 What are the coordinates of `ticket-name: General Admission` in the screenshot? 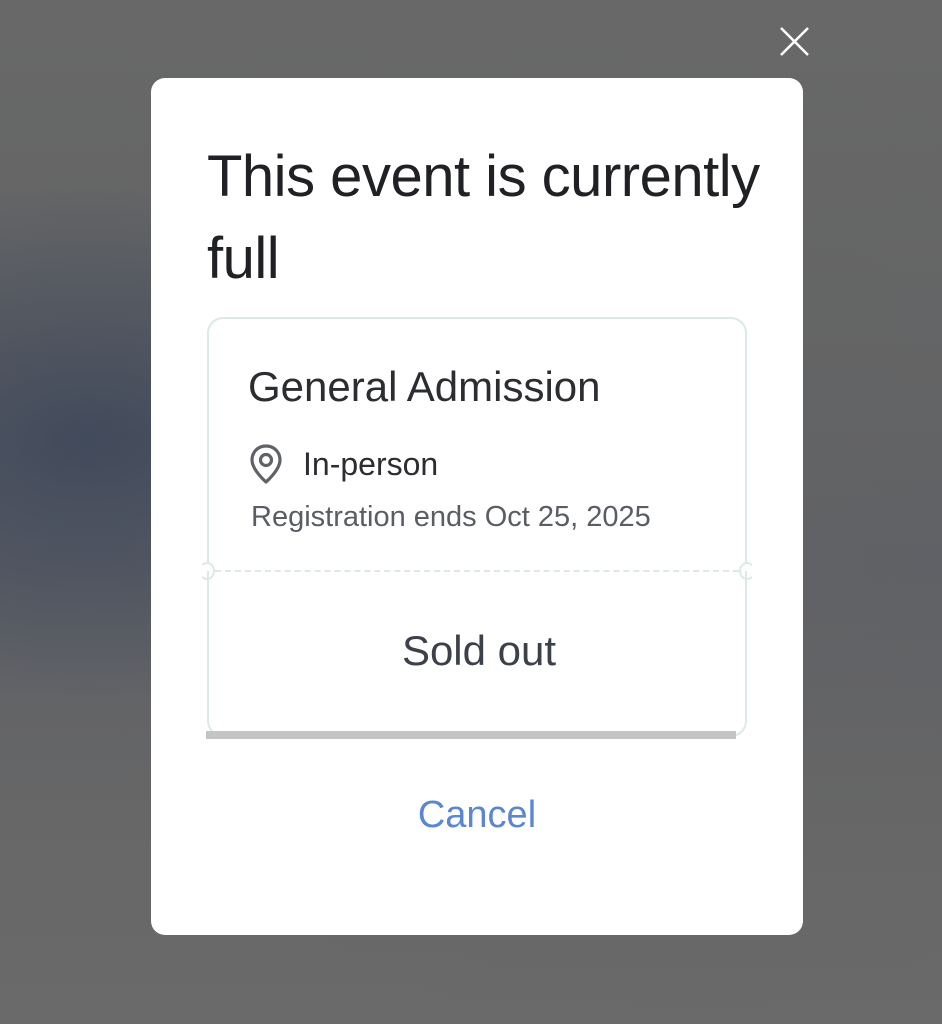 It's located at (424, 386).